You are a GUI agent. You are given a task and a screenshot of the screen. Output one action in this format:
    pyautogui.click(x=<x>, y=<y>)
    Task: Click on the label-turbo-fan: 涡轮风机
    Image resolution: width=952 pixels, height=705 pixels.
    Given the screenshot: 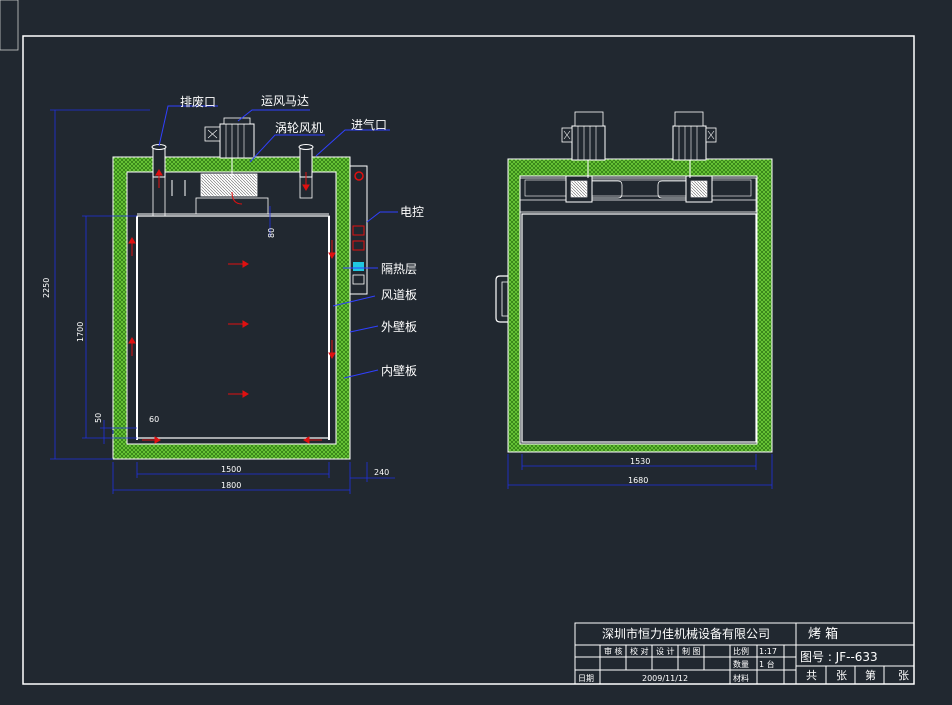 What is the action you would take?
    pyautogui.click(x=299, y=128)
    